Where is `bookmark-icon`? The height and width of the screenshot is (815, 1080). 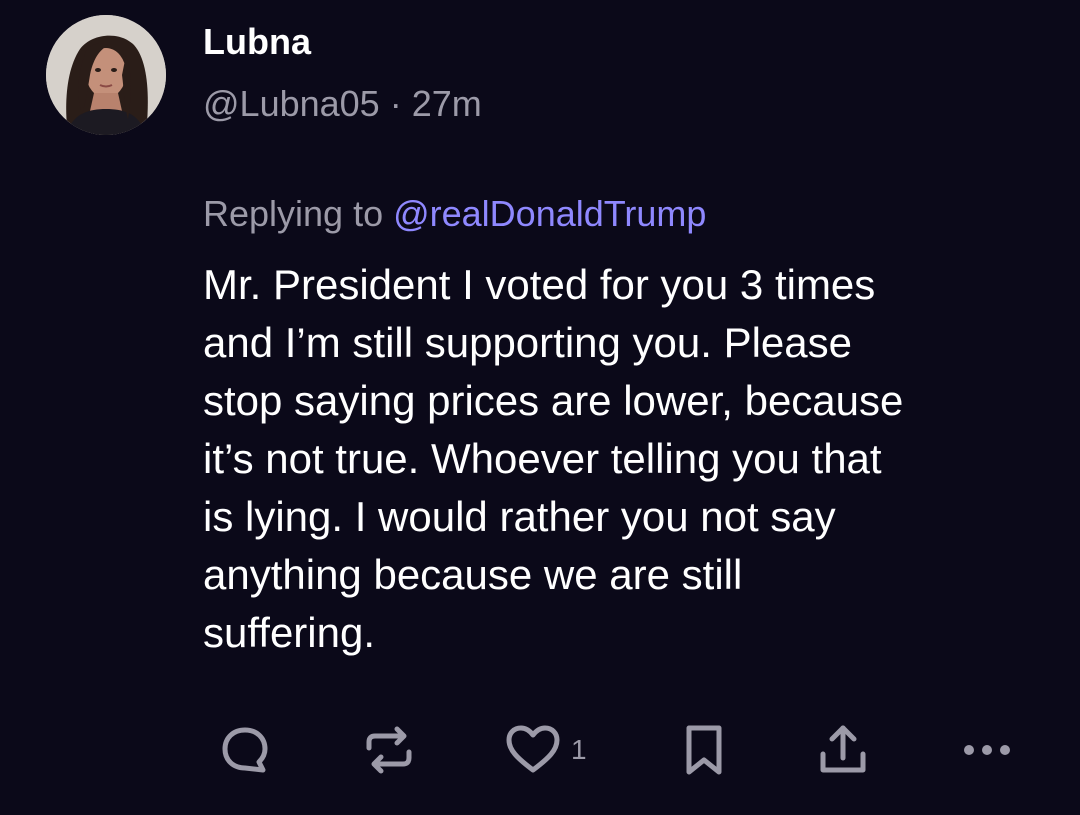 bookmark-icon is located at coordinates (704, 750).